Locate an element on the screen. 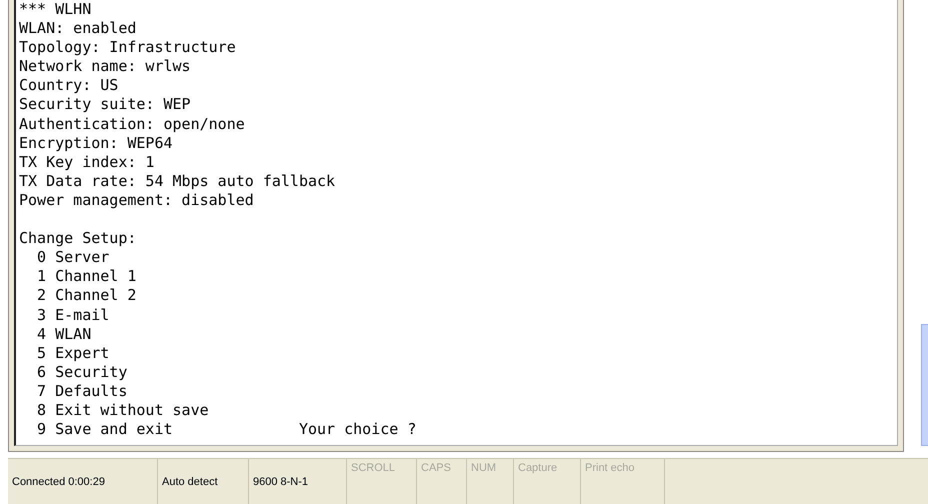 Image resolution: width=928 pixels, height=504 pixels. terminal-line: WLAN: enabled is located at coordinates (78, 28).